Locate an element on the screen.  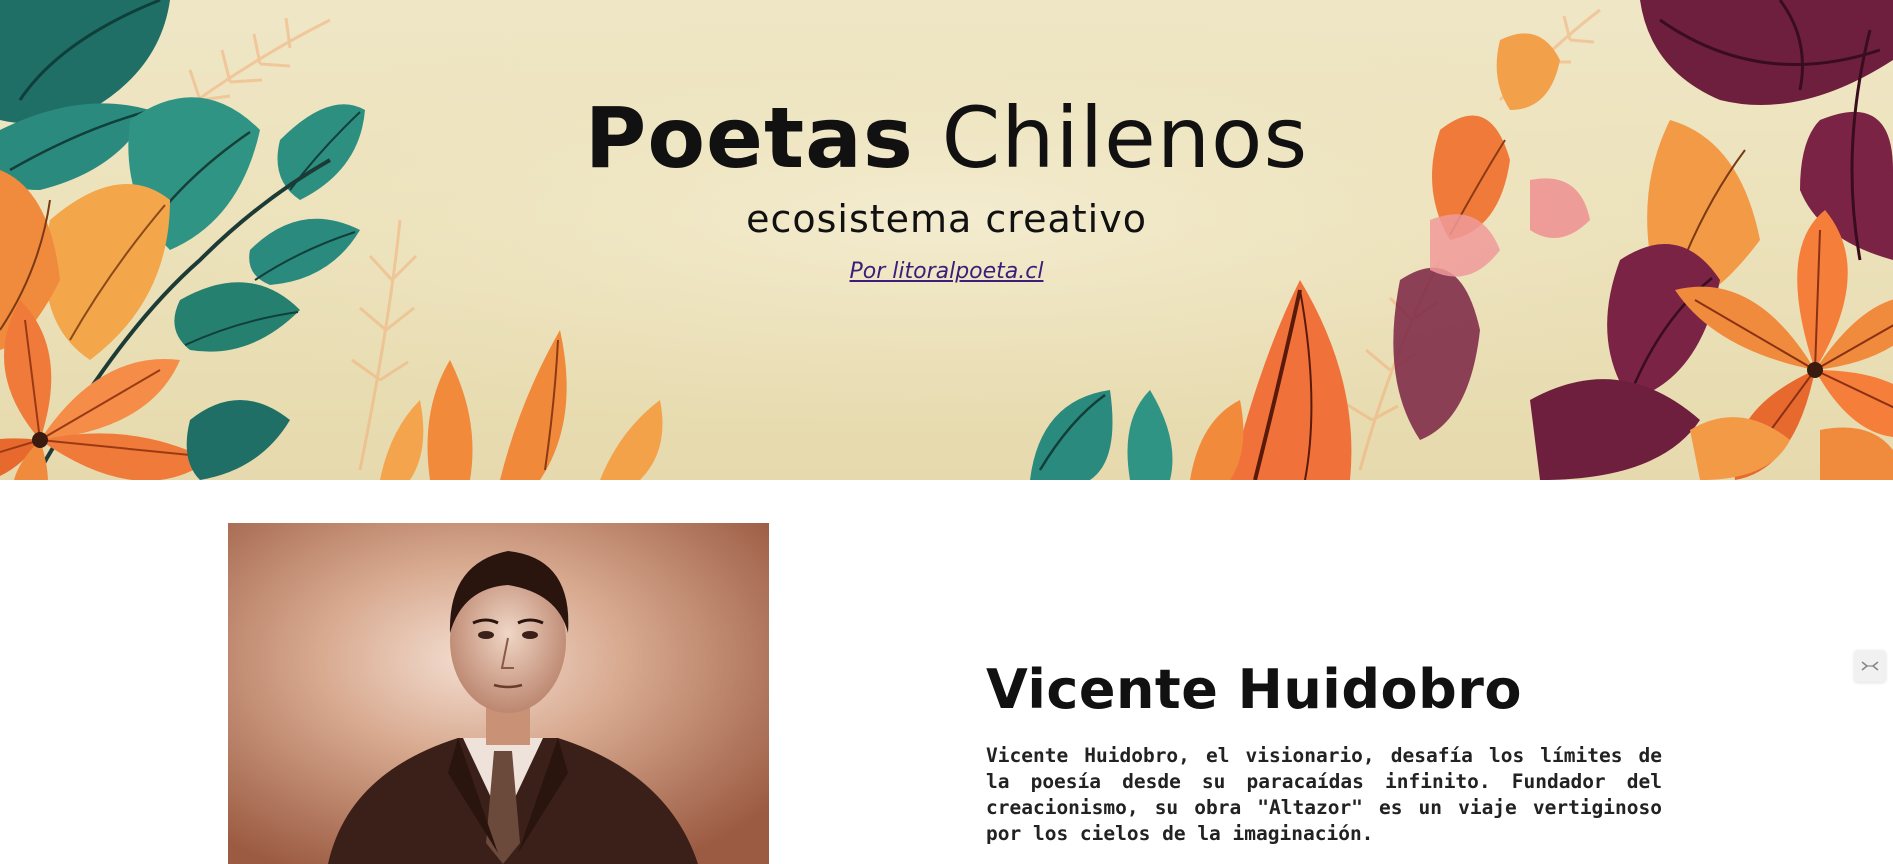
site-title-strong: Poetas is located at coordinates (749, 138).